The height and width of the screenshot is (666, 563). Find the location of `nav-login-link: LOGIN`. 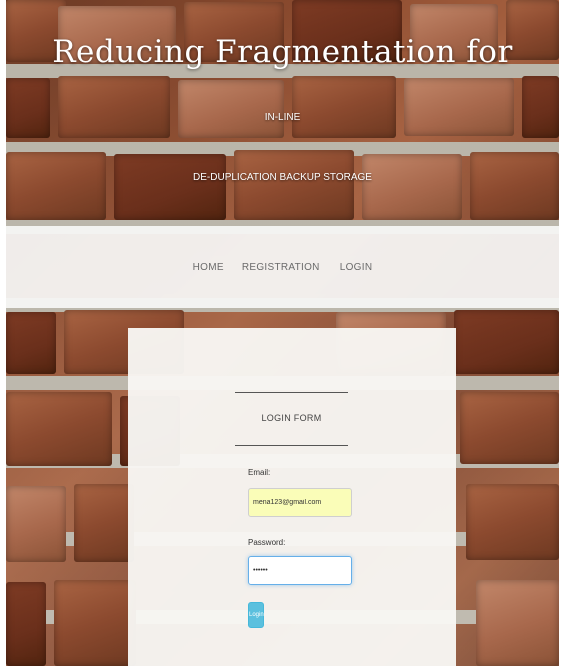

nav-login-link: LOGIN is located at coordinates (356, 267).